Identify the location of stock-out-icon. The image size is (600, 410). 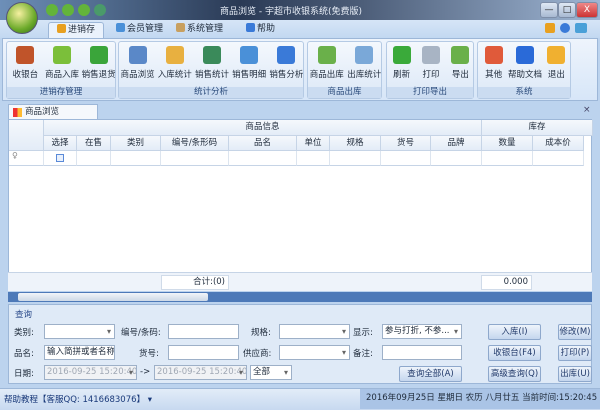
(326, 55).